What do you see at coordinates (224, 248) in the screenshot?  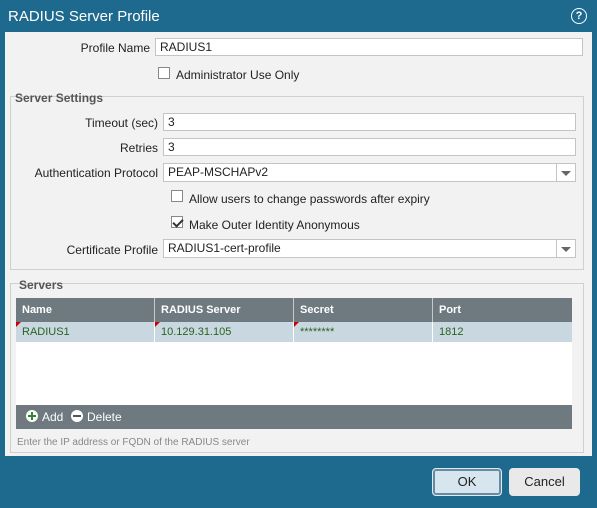 I see `cert-profile-value: RADIUS1-cert-profile` at bounding box center [224, 248].